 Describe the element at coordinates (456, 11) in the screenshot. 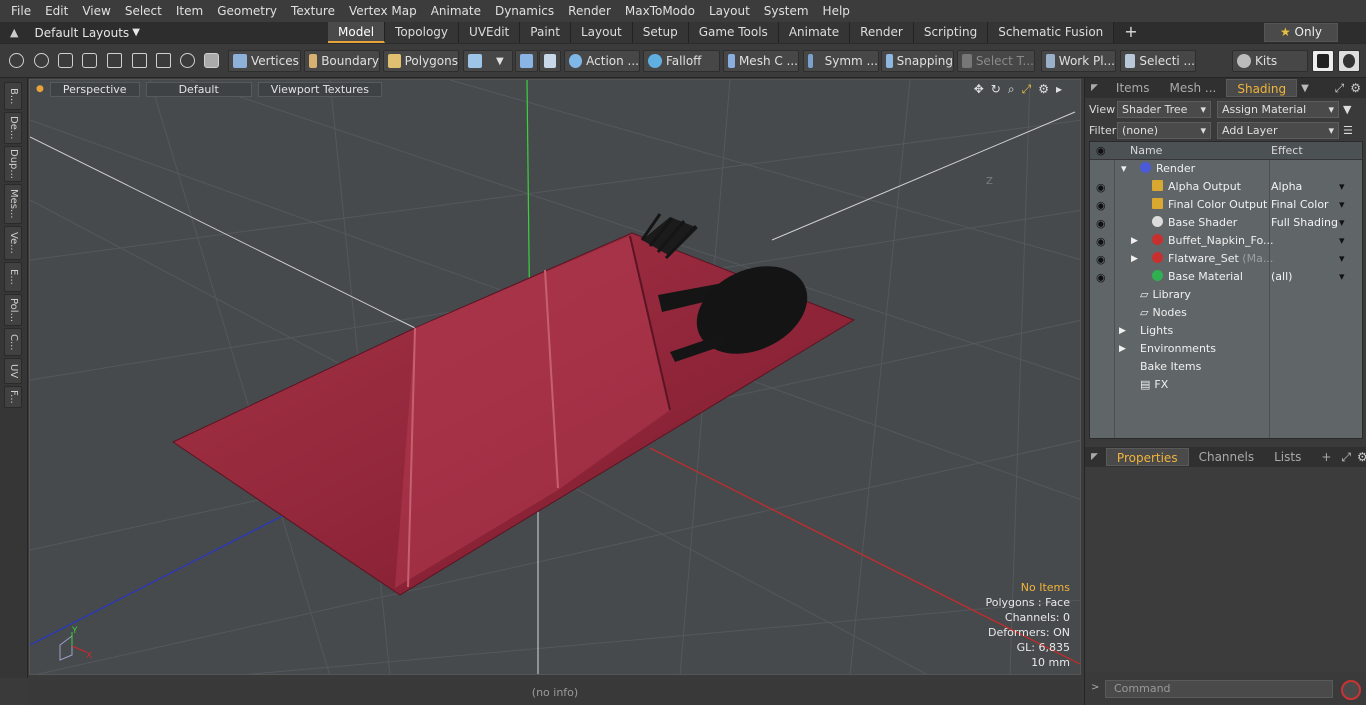

I see `menu-animate: Animate` at that location.